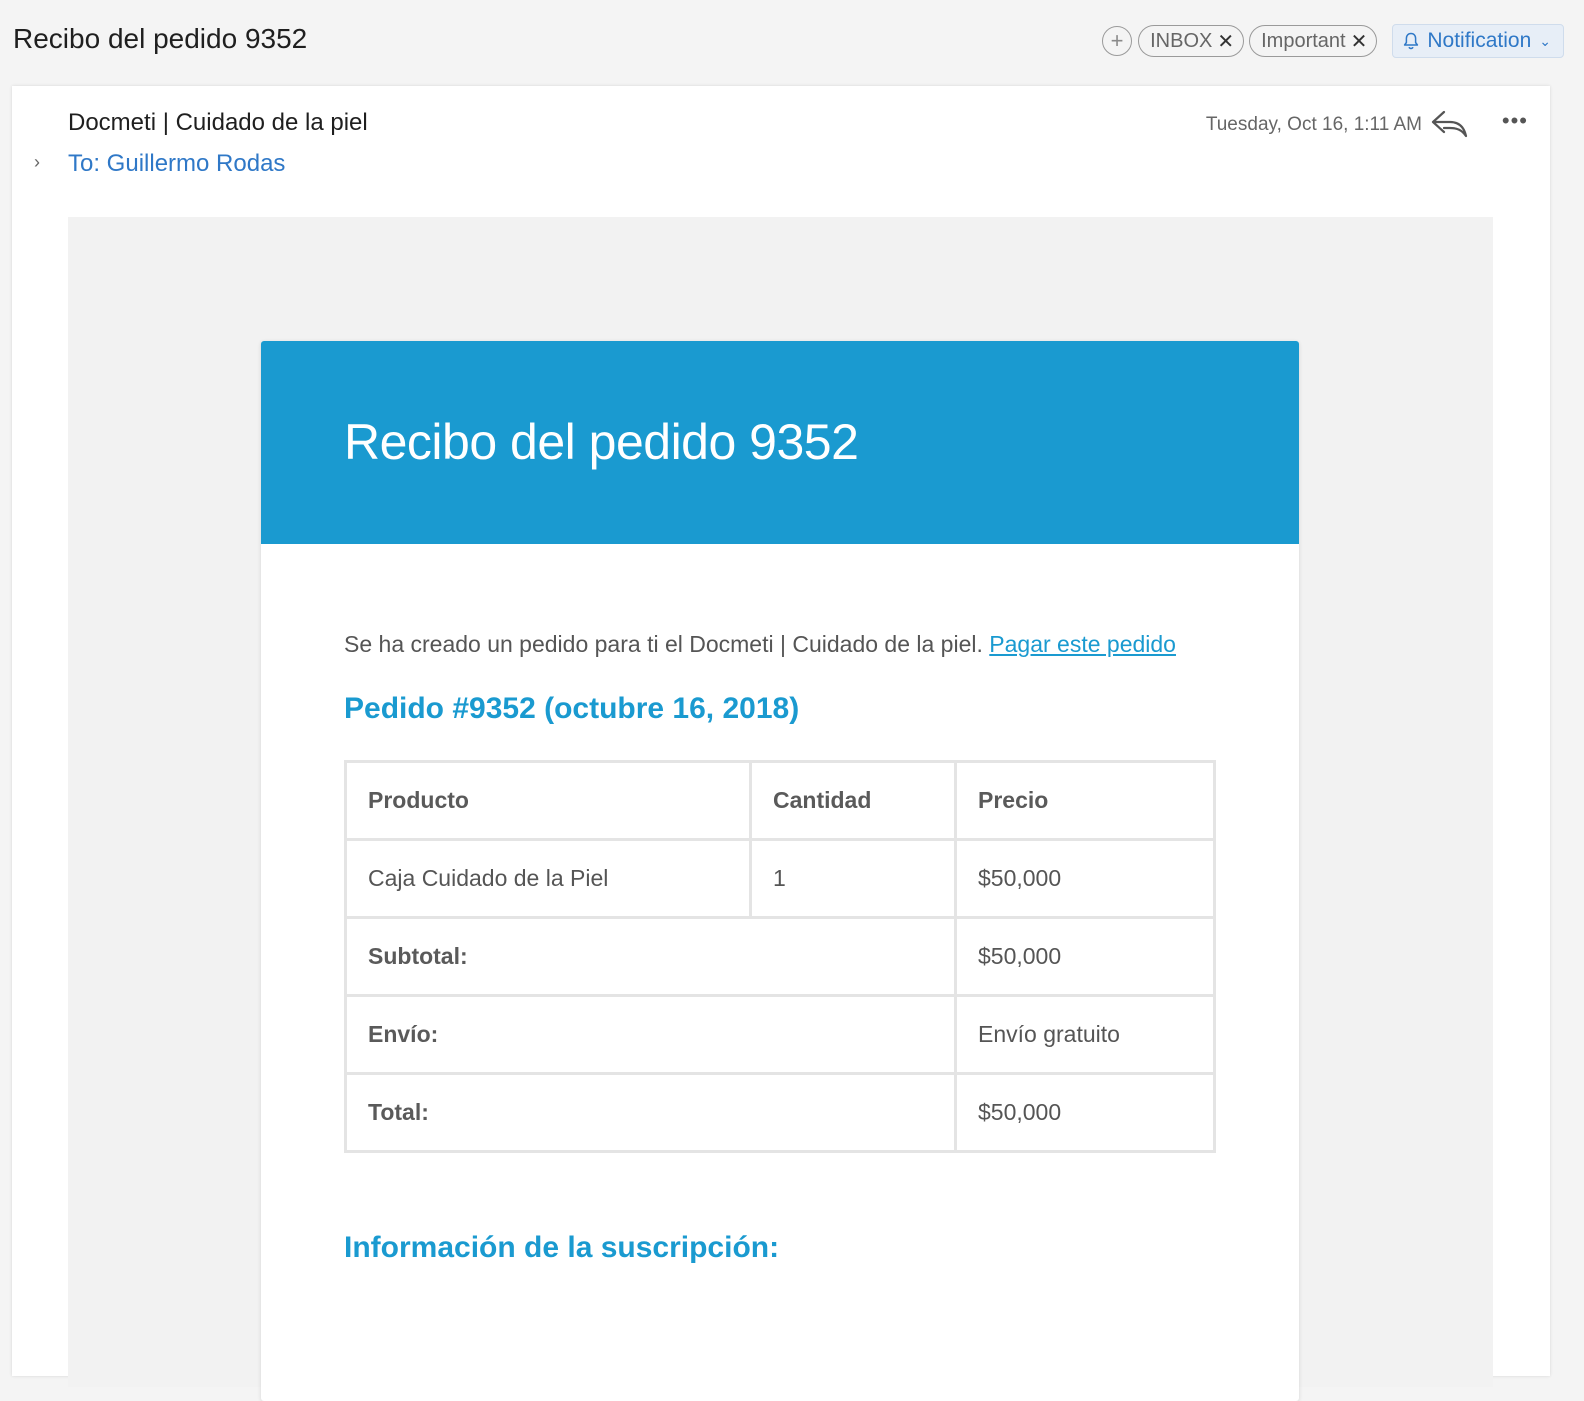 The height and width of the screenshot is (1401, 1584). Describe the element at coordinates (176, 164) in the screenshot. I see `recipients: To: Guillermo Rodas` at that location.